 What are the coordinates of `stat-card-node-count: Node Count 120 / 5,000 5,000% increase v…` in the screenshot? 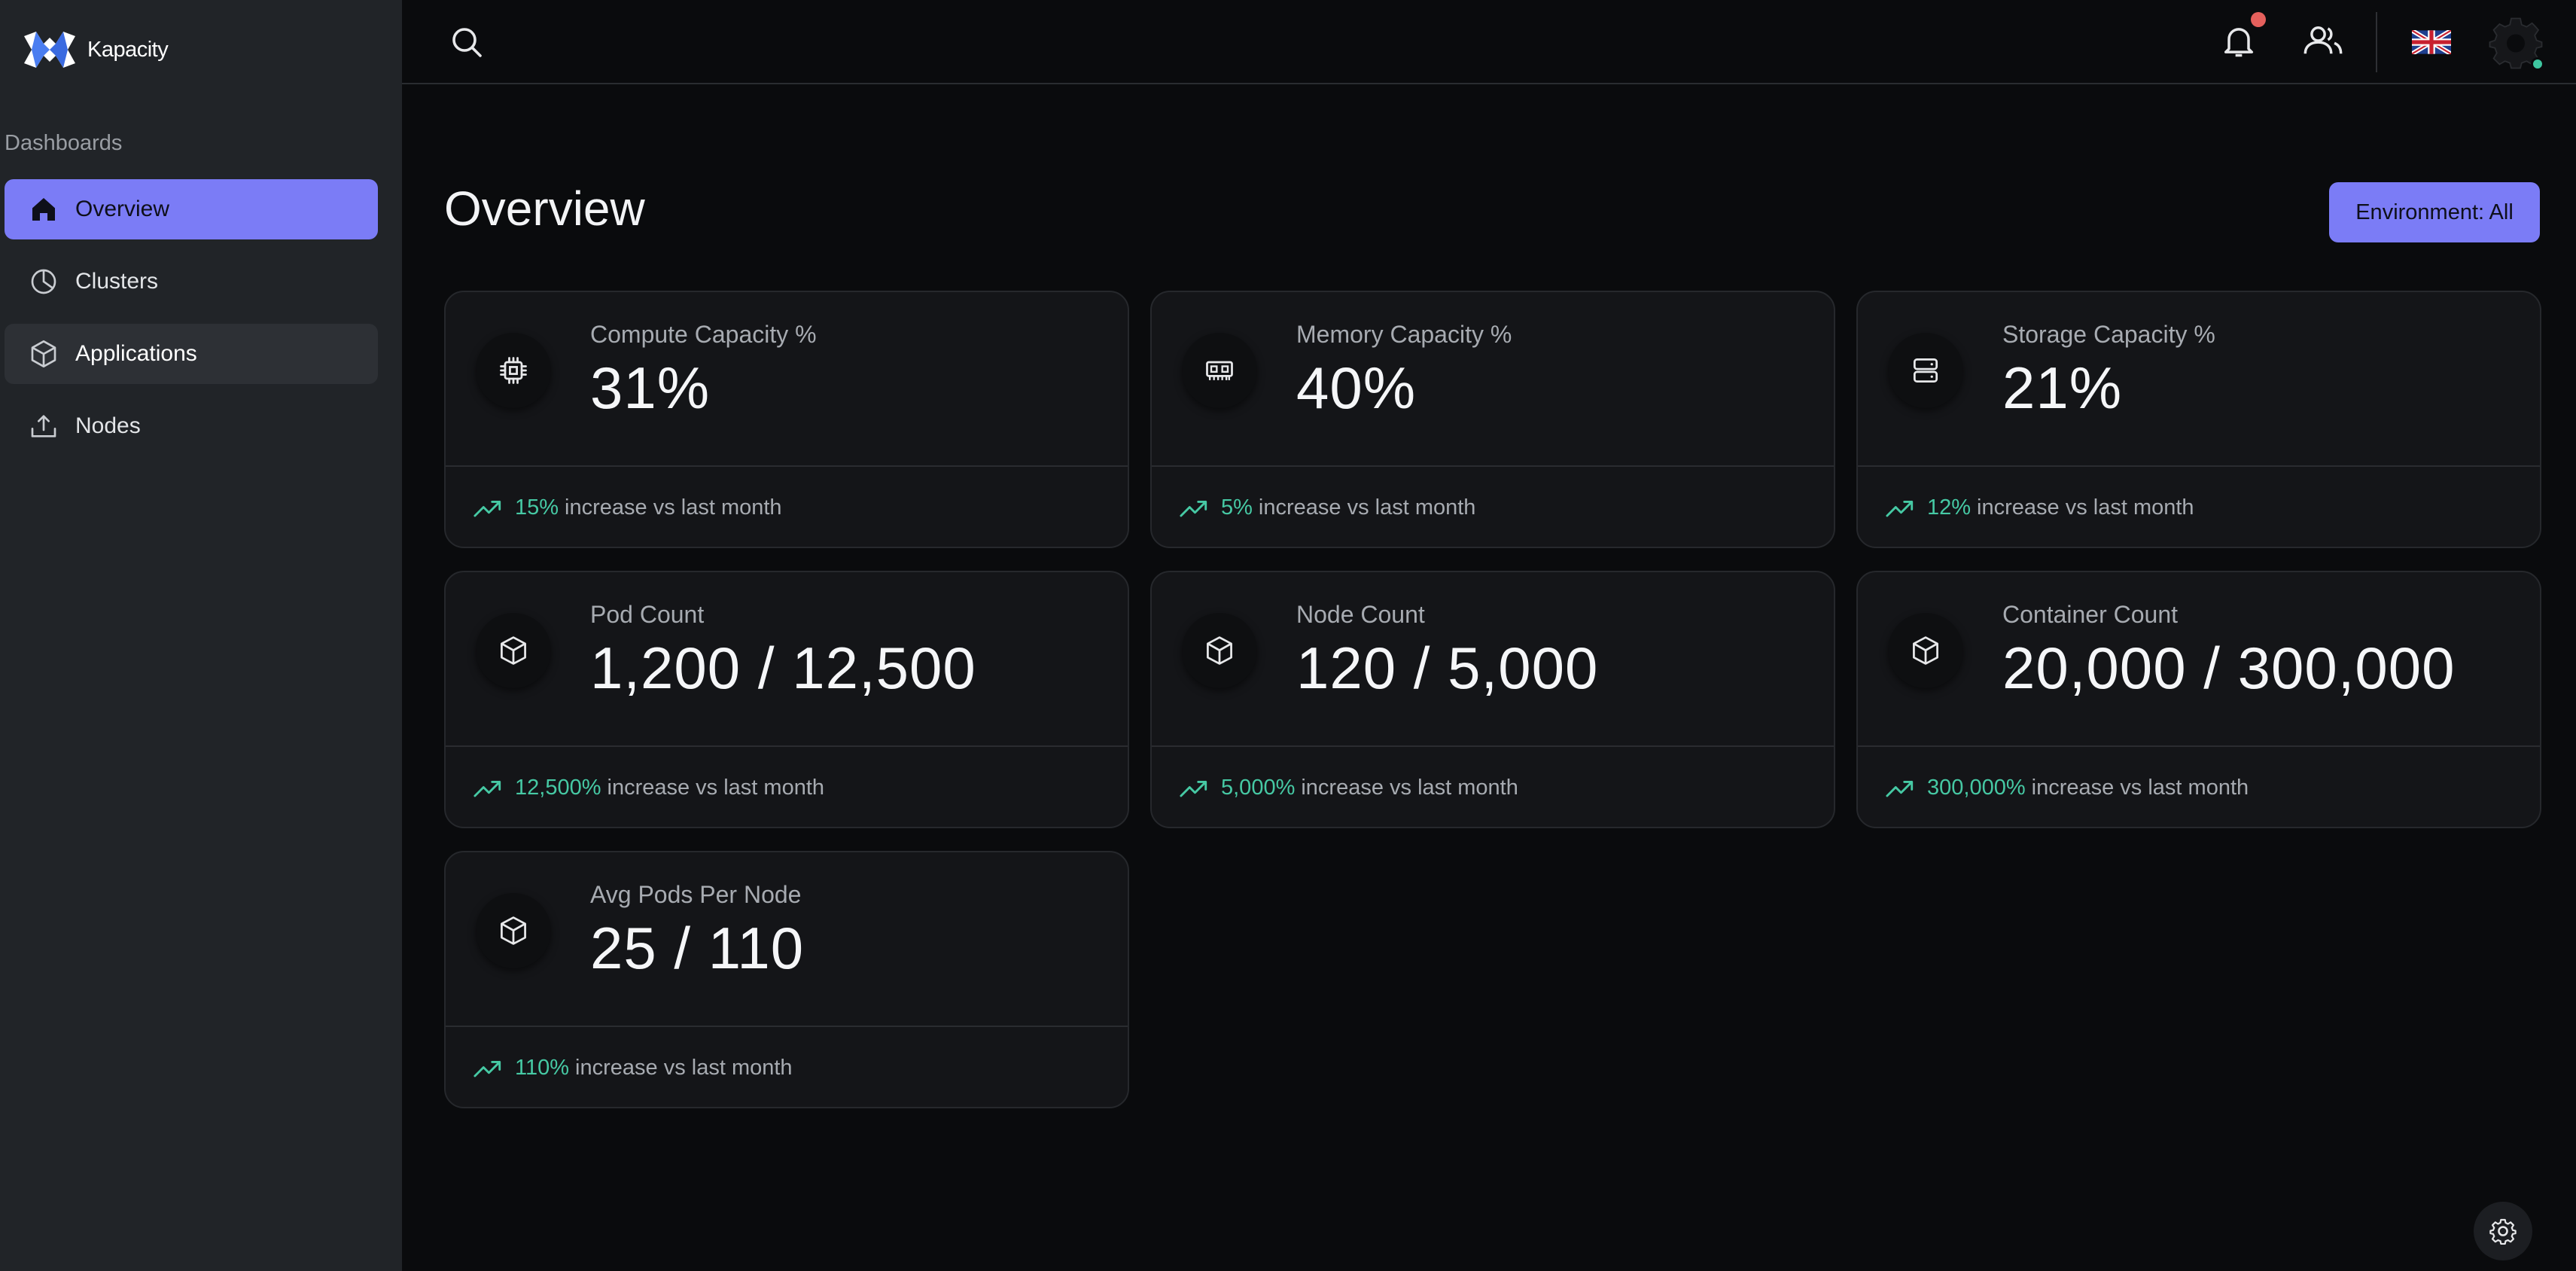 It's located at (1493, 699).